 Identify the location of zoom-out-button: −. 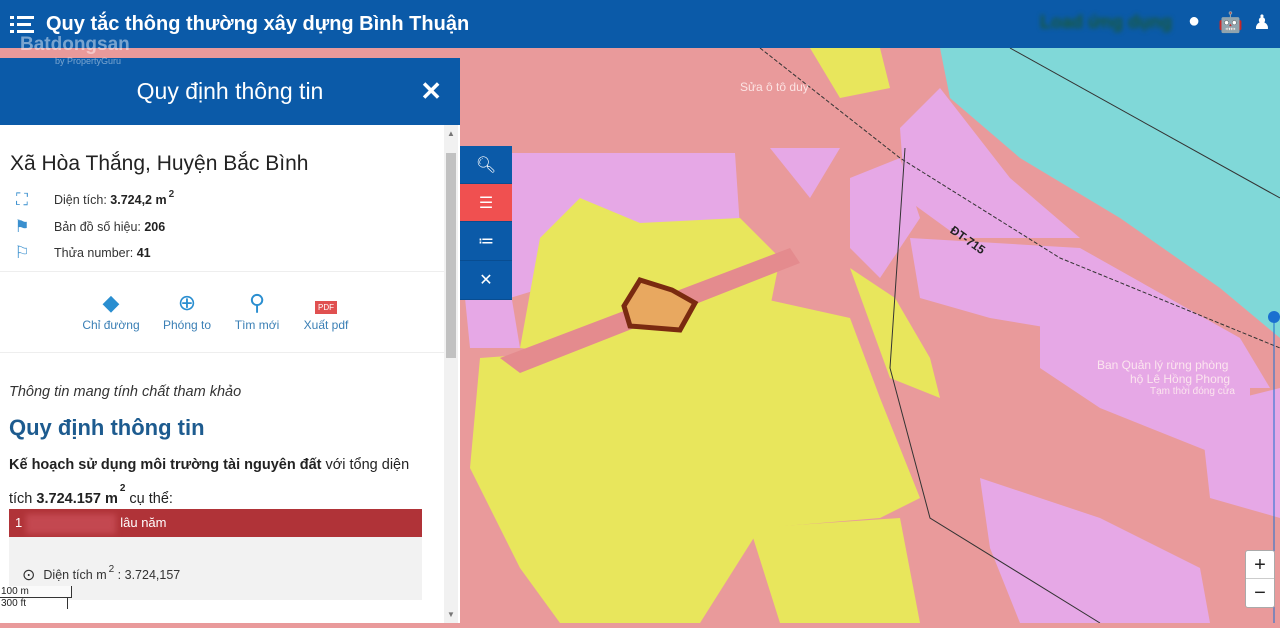
(1260, 593).